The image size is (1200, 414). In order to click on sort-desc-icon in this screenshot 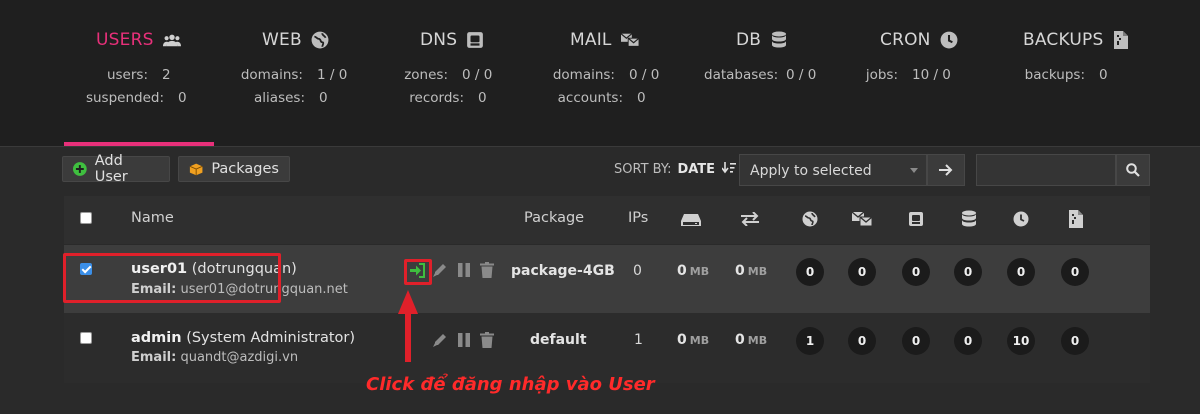, I will do `click(729, 168)`.